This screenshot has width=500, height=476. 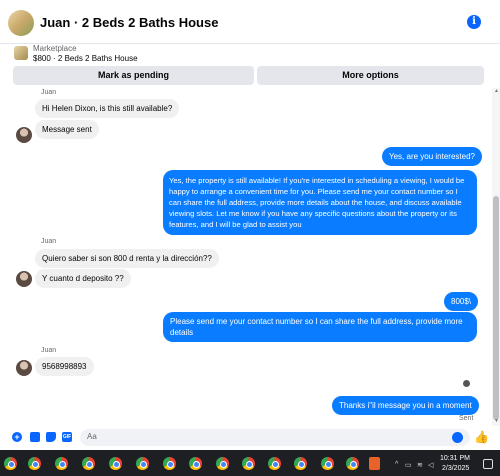 What do you see at coordinates (133, 75) in the screenshot?
I see `mark-as-pending-button: Mark as pending` at bounding box center [133, 75].